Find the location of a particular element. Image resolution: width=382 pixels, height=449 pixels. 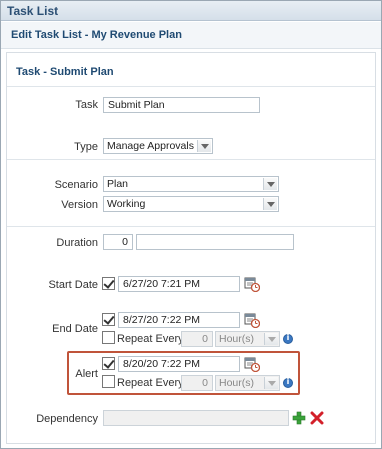

window-title: Task List is located at coordinates (33, 11).